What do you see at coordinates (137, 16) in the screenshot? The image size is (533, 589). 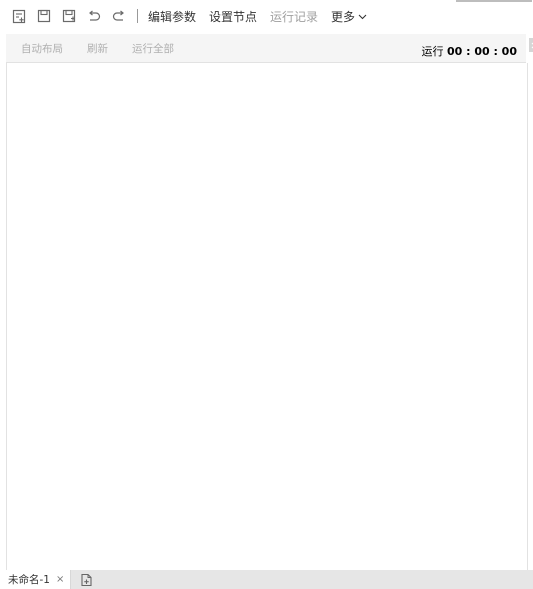 I see `toolbar-divider` at bounding box center [137, 16].